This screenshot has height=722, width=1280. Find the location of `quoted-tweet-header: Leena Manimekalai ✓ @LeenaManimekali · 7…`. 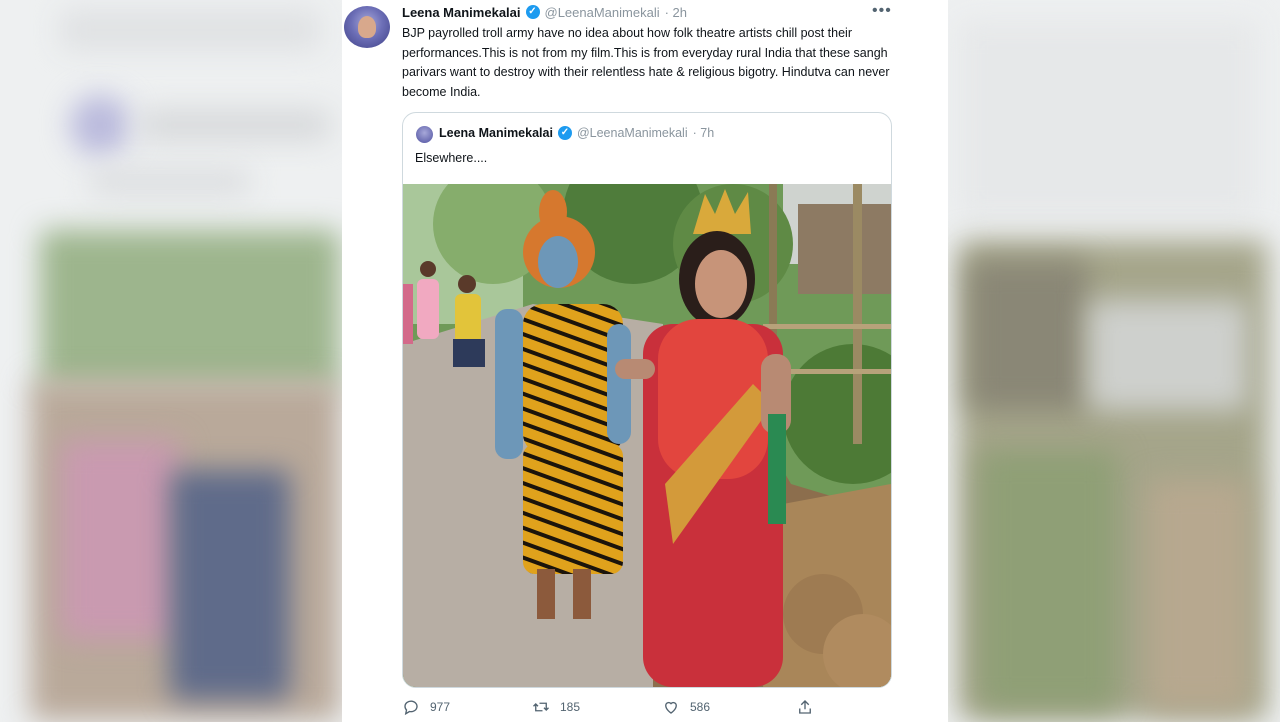

quoted-tweet-header: Leena Manimekalai ✓ @LeenaManimekali · 7… is located at coordinates (576, 133).